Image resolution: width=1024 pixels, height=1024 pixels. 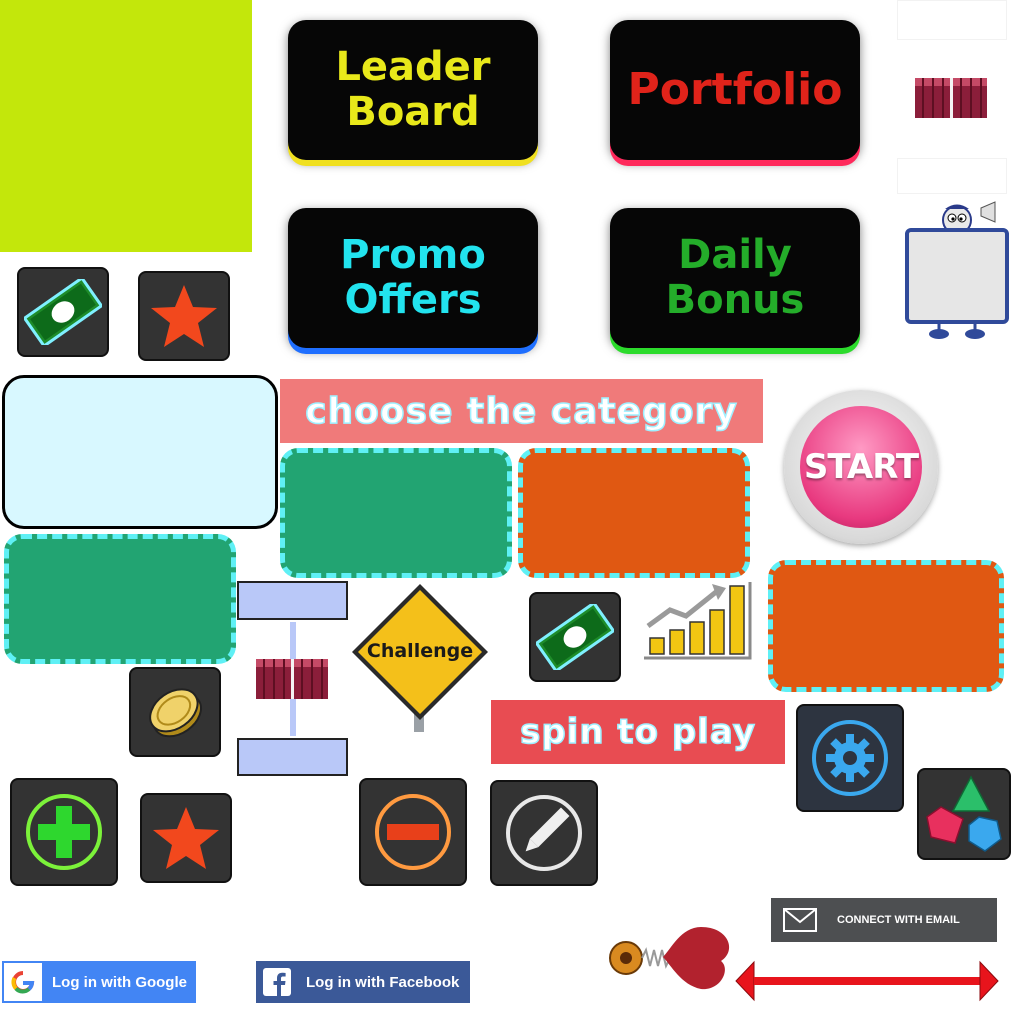 I want to click on mascot-icon, so click(x=957, y=271).